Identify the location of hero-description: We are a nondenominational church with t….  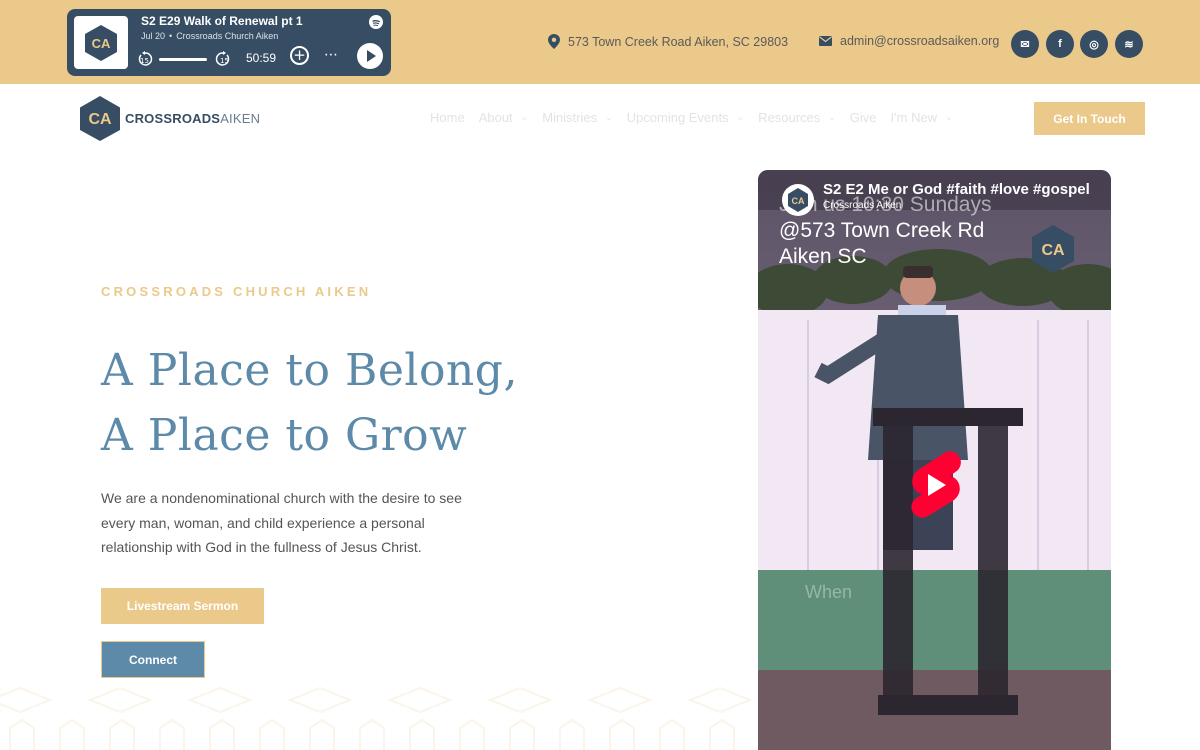
(281, 522).